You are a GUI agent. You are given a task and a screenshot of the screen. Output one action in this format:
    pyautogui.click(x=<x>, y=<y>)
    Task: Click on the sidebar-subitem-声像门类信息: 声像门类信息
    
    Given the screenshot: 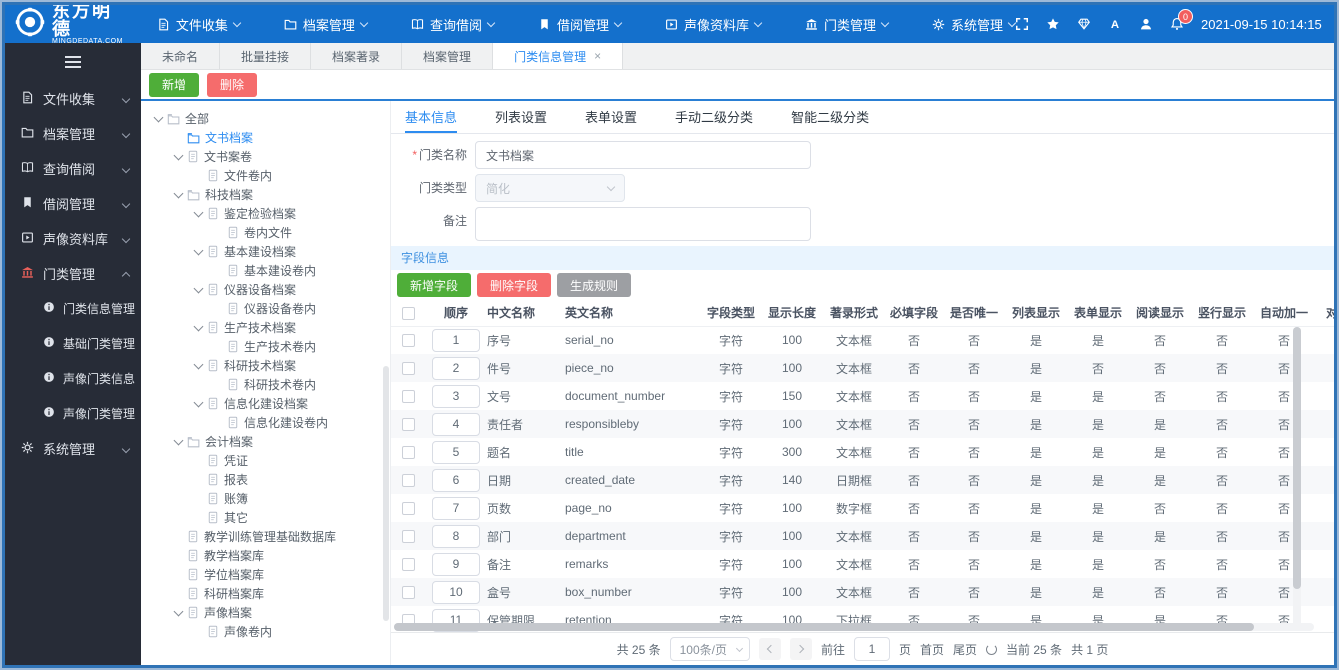 What is the action you would take?
    pyautogui.click(x=73, y=378)
    